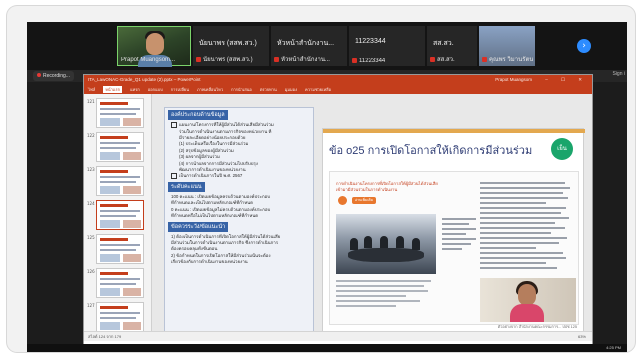 The image size is (642, 358). Describe the element at coordinates (291, 89) in the screenshot. I see `ribbon-tab: มุมมอง` at that location.